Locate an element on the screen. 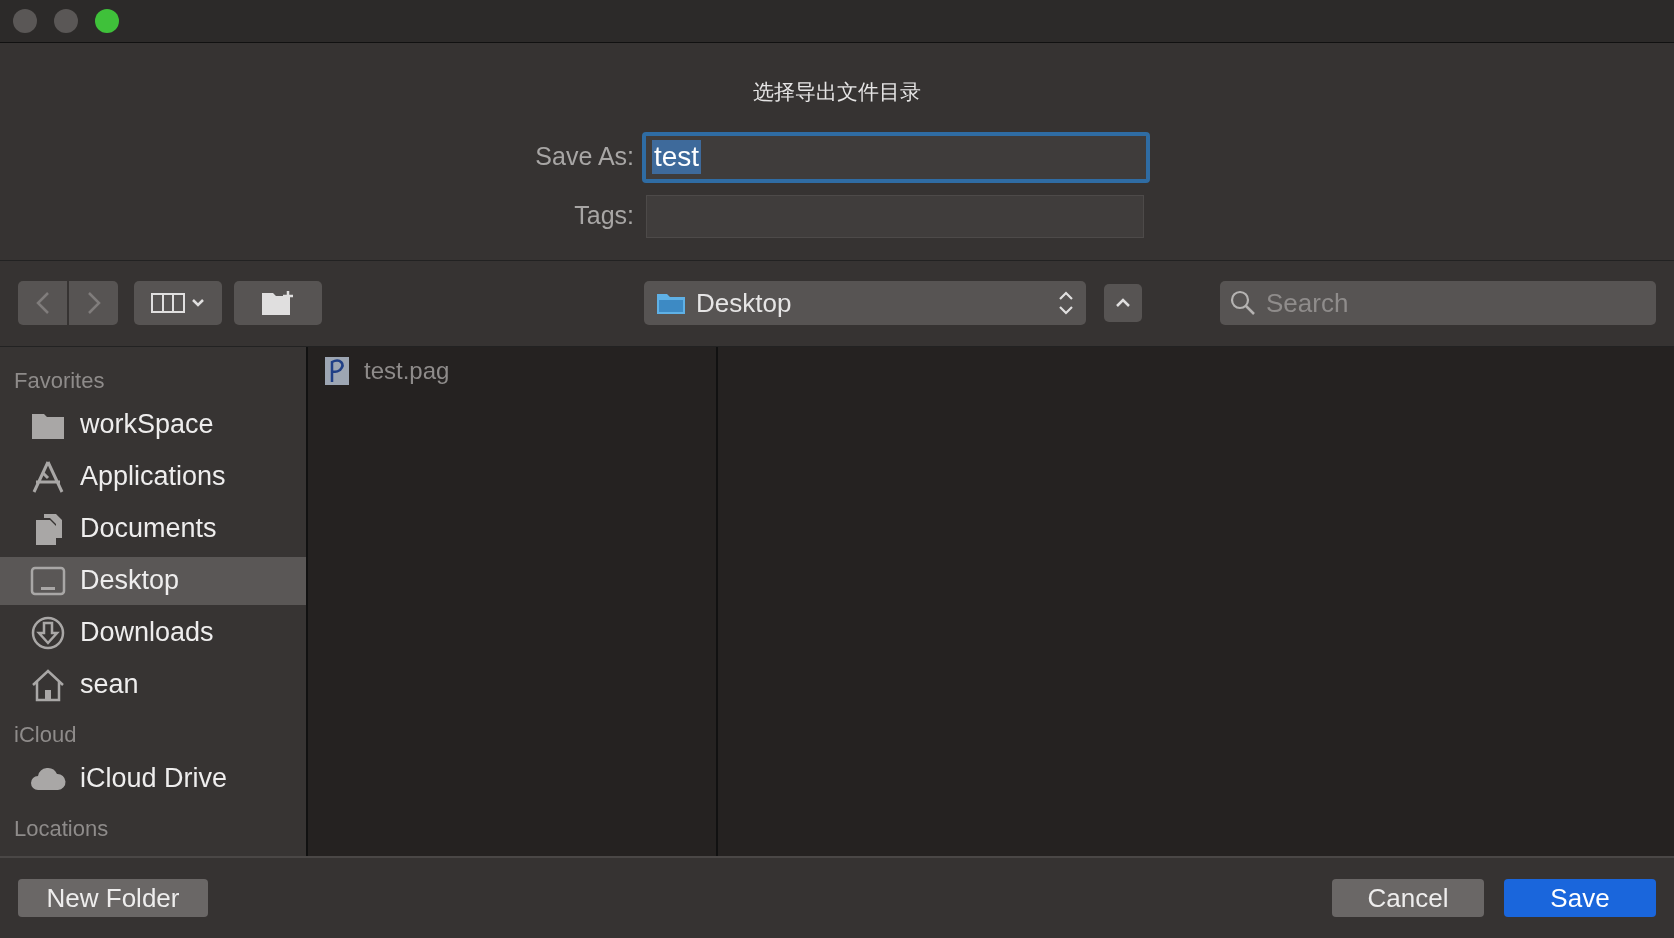  forward-button is located at coordinates (93, 303).